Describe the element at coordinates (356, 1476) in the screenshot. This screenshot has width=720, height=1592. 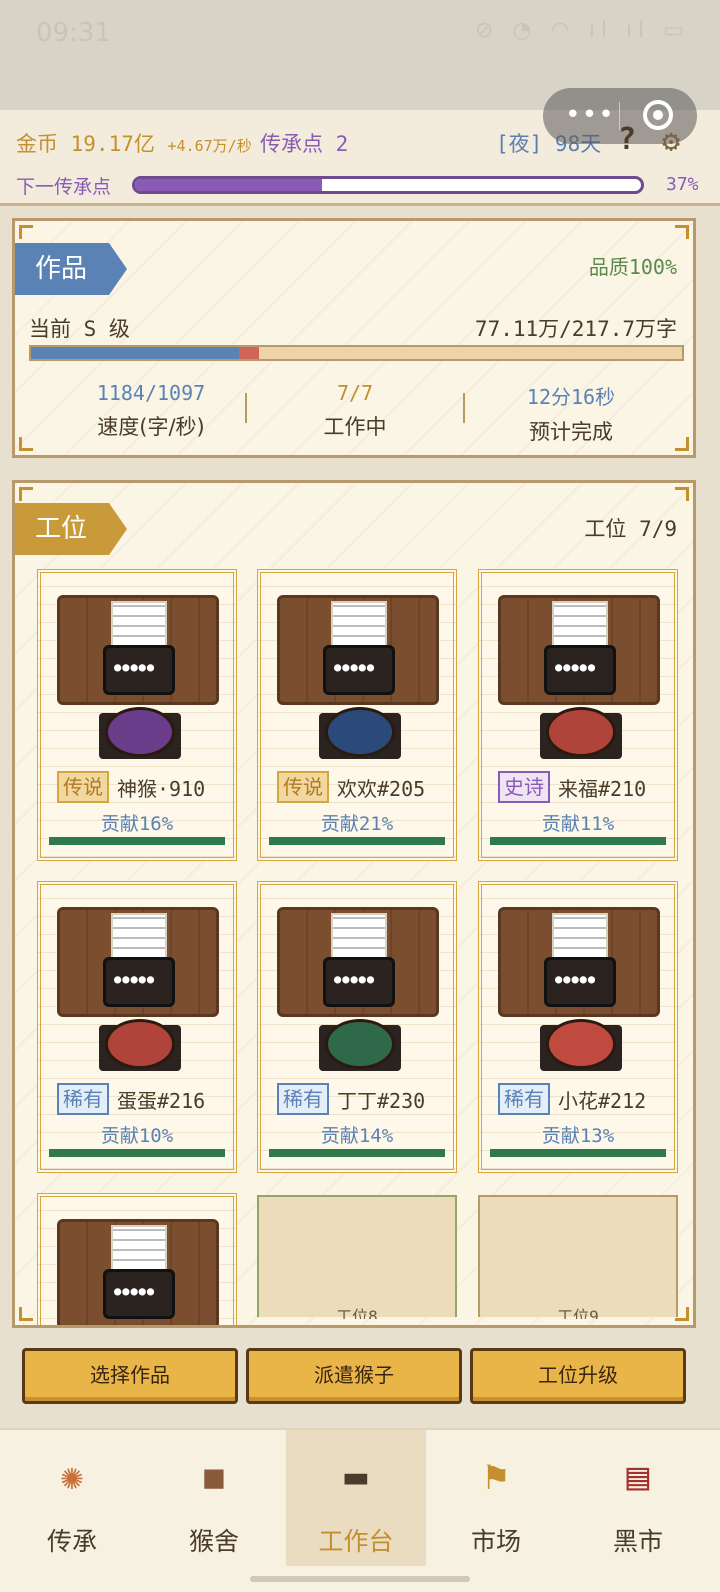
I see `workbench-icon: ▬` at that location.